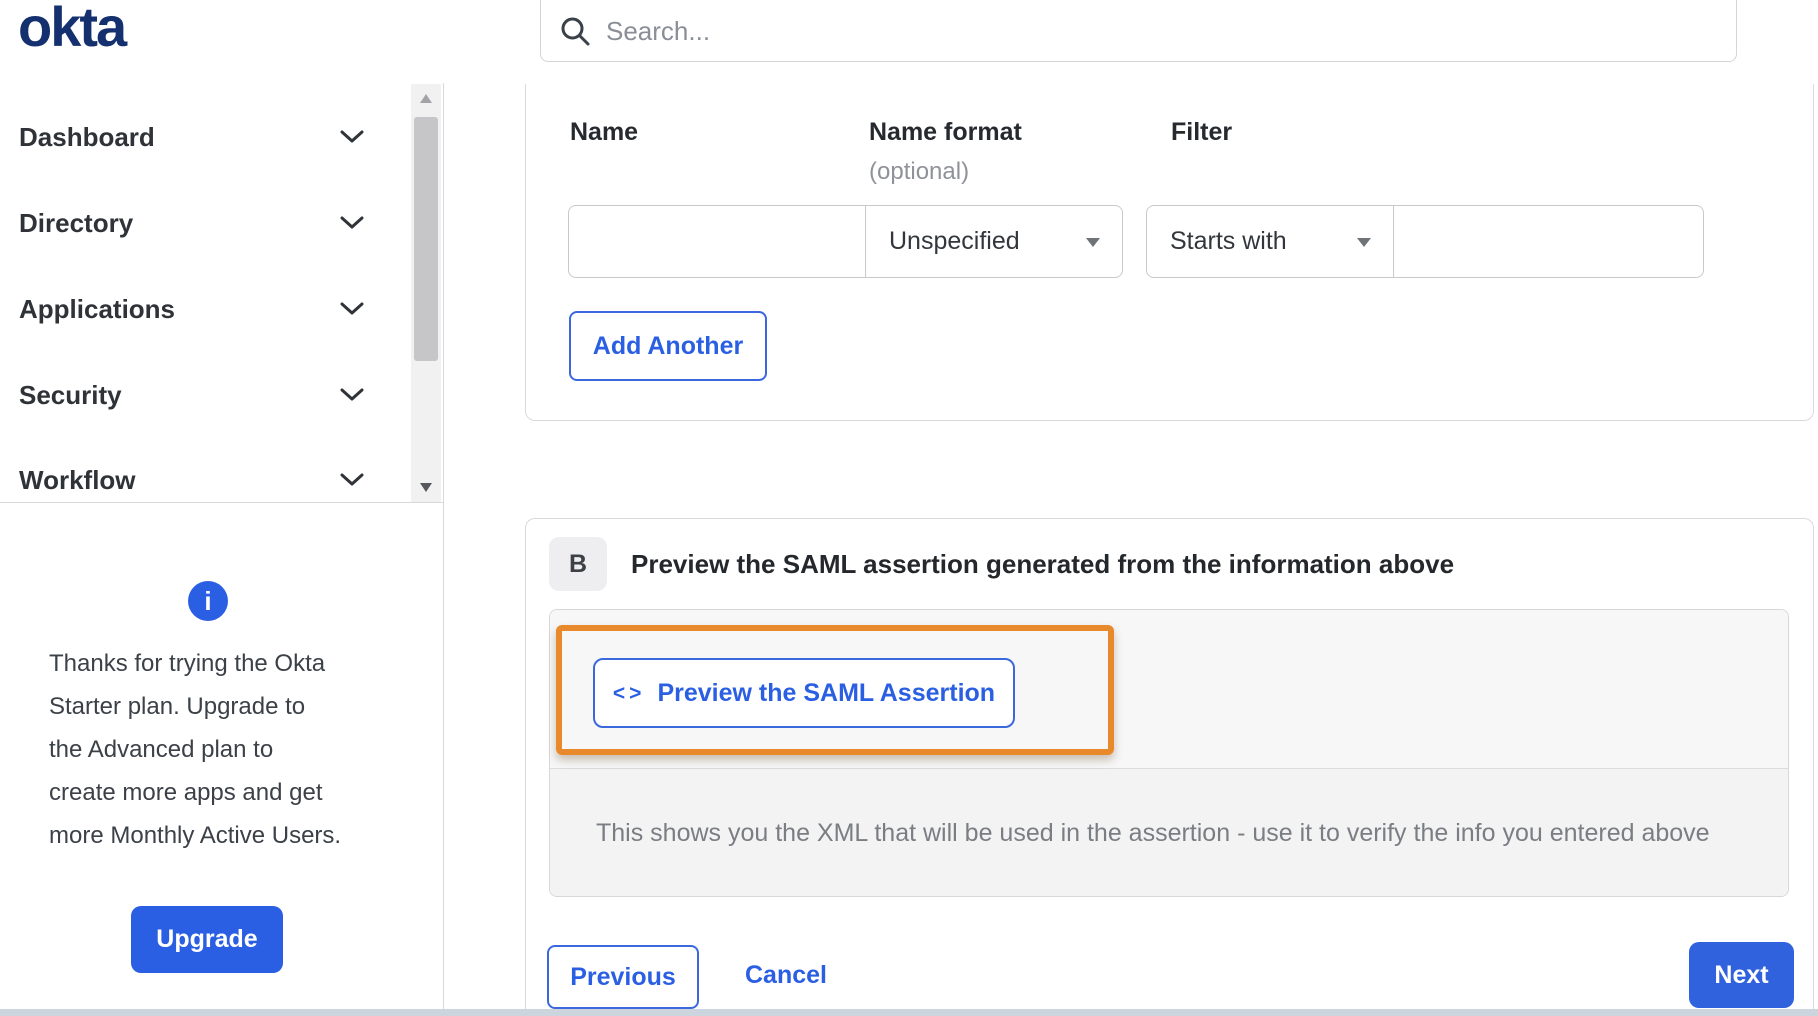 This screenshot has height=1016, width=1818. What do you see at coordinates (208, 601) in the screenshot?
I see `info-icon: i` at bounding box center [208, 601].